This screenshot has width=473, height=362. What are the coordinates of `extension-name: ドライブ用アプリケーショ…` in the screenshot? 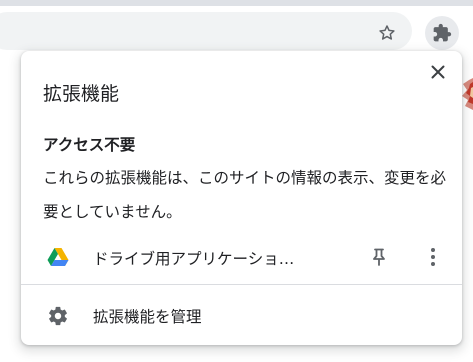 It's located at (208, 258).